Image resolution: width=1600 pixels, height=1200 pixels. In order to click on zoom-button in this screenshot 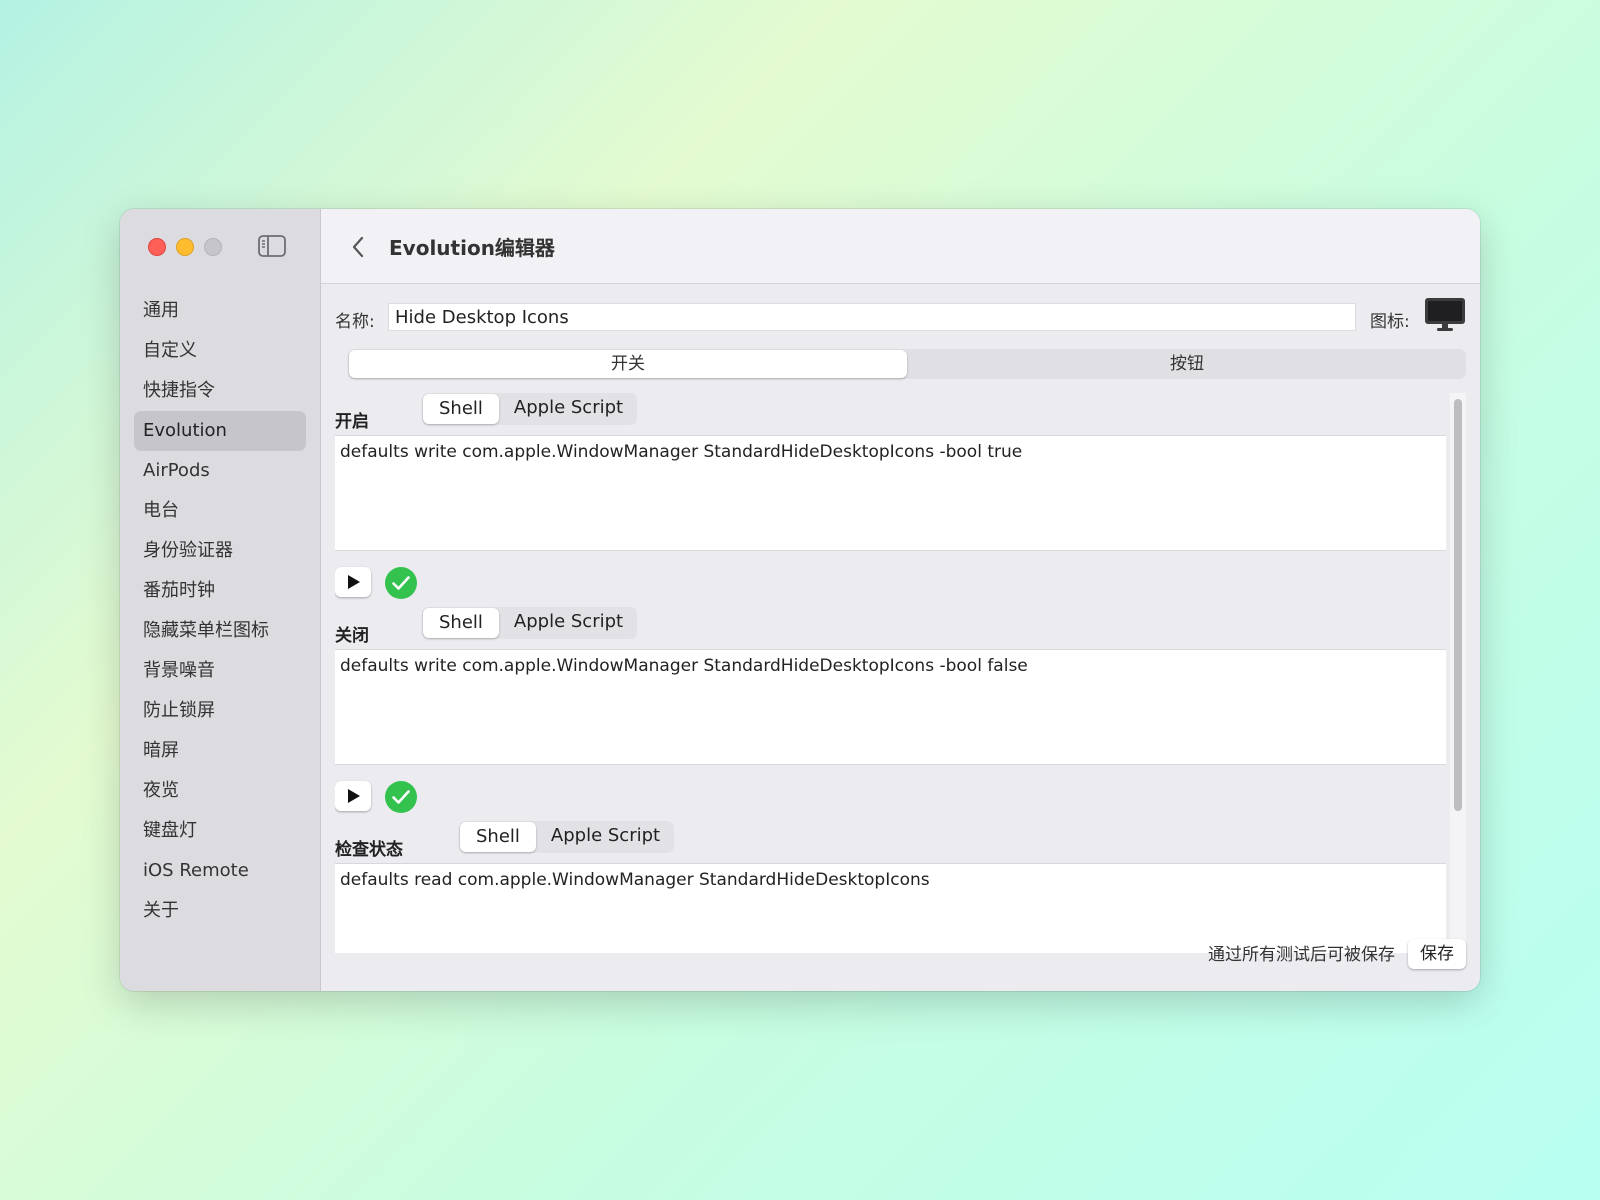, I will do `click(213, 247)`.